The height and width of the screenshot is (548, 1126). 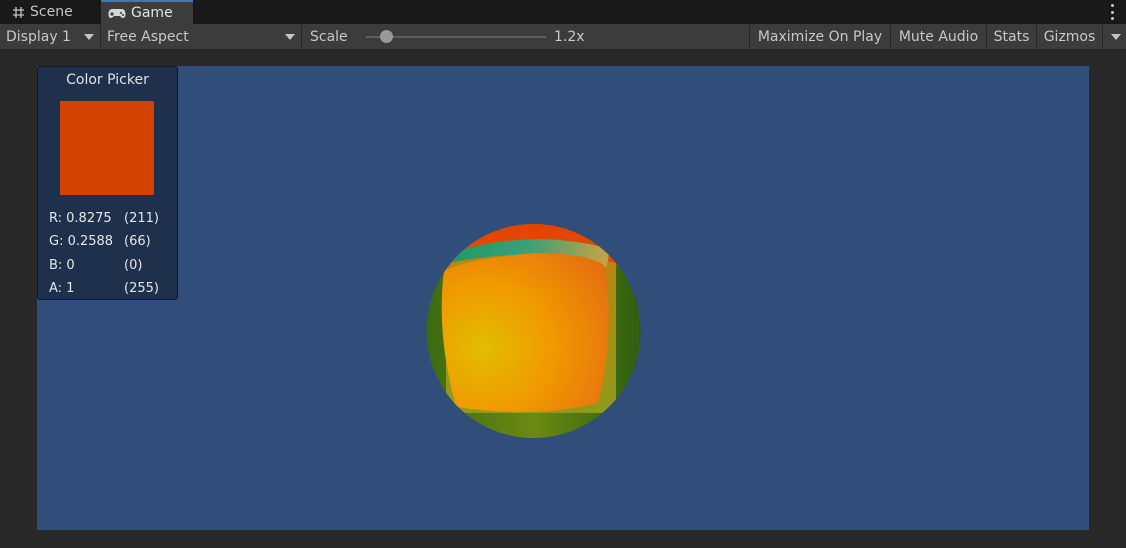 I want to click on scale-label: Scale, so click(x=329, y=36).